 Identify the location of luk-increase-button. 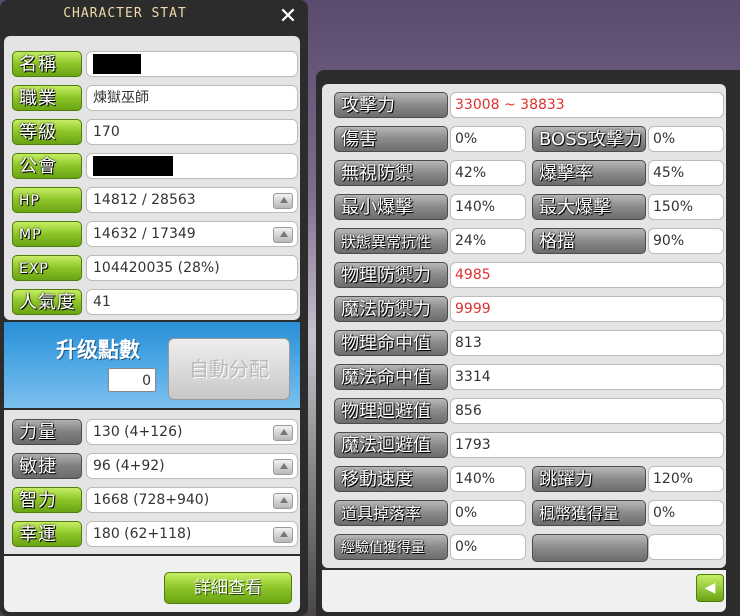
(283, 535).